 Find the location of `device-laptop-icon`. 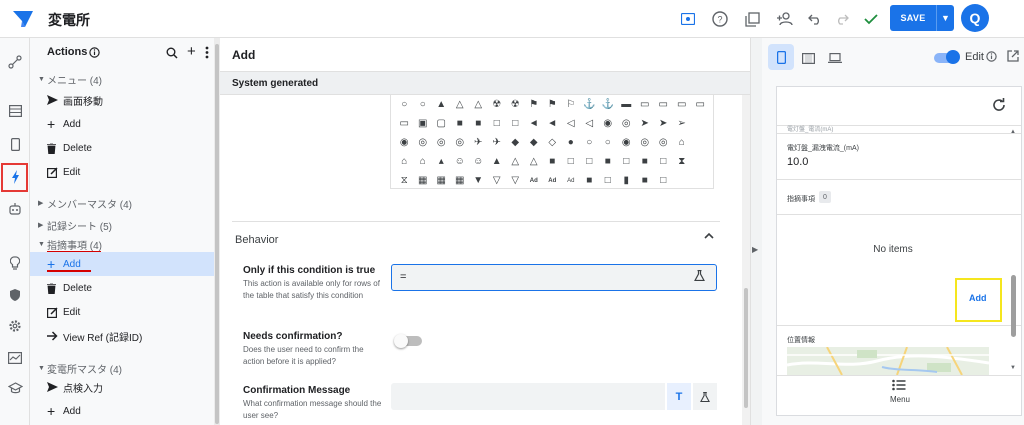

device-laptop-icon is located at coordinates (835, 58).